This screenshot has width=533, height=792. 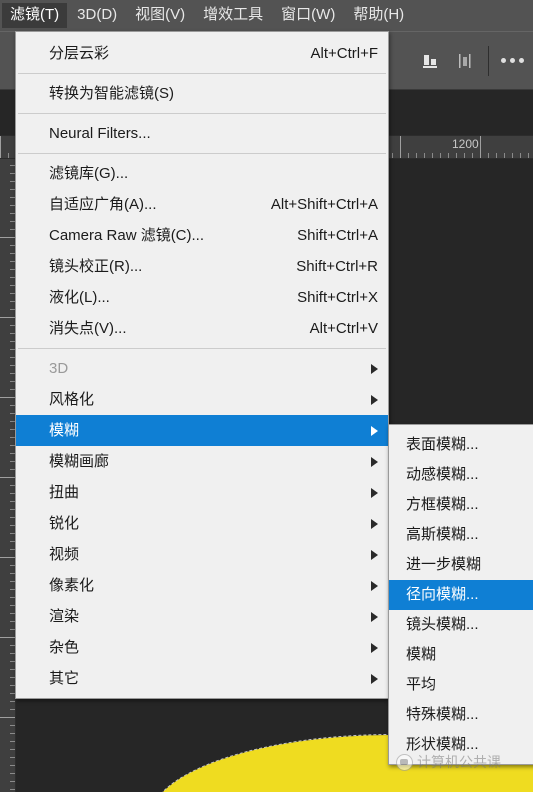 I want to click on menu-item: 消失点(V)... Alt+Ctrl+V, so click(x=202, y=328).